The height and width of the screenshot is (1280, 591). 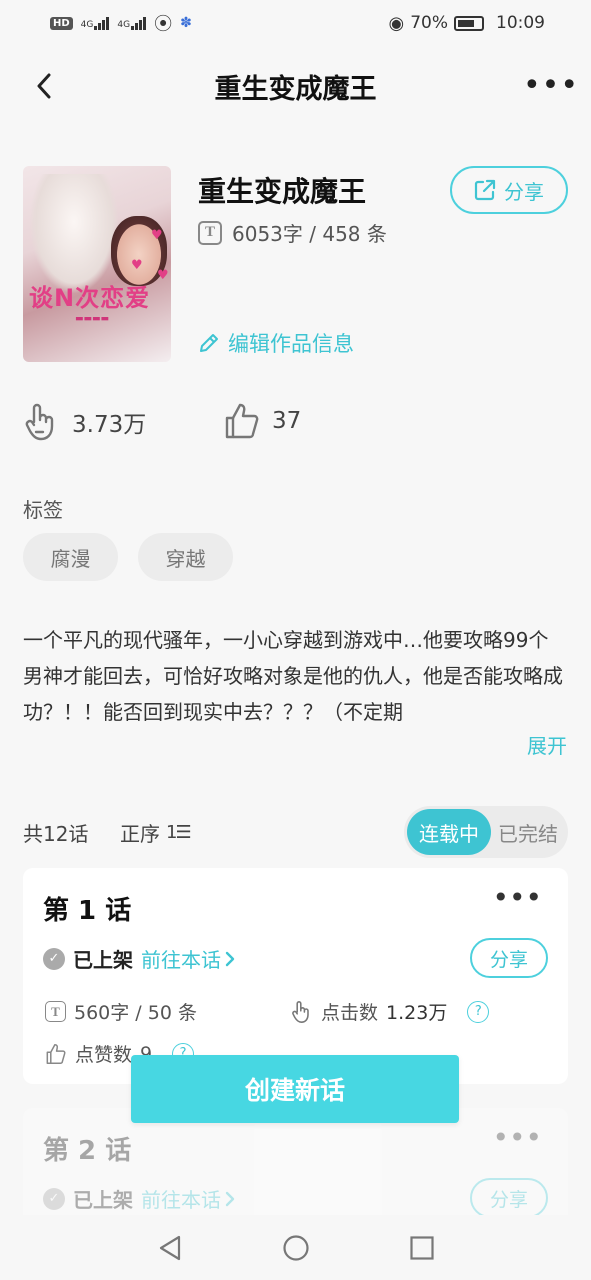 What do you see at coordinates (520, 23) in the screenshot?
I see `clock: 10:09` at bounding box center [520, 23].